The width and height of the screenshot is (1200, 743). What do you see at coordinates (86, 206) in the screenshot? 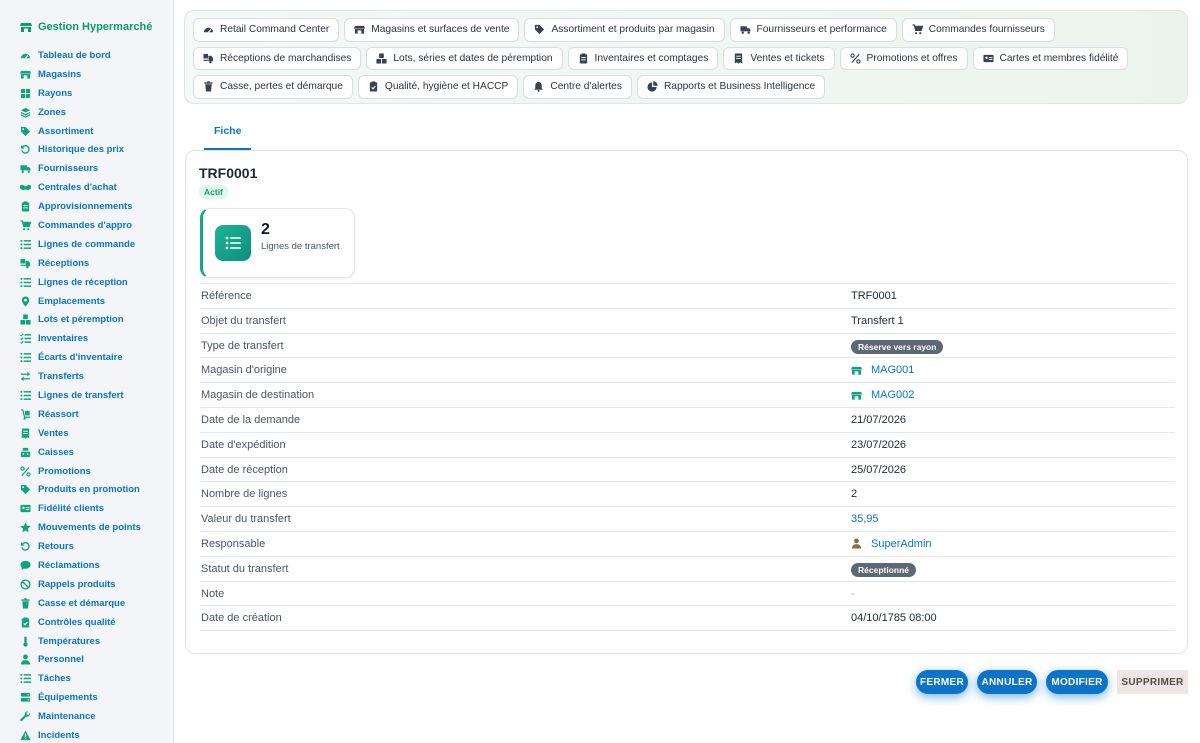
I see `sidebar-item-approvisionnements: Approvisionnements` at bounding box center [86, 206].